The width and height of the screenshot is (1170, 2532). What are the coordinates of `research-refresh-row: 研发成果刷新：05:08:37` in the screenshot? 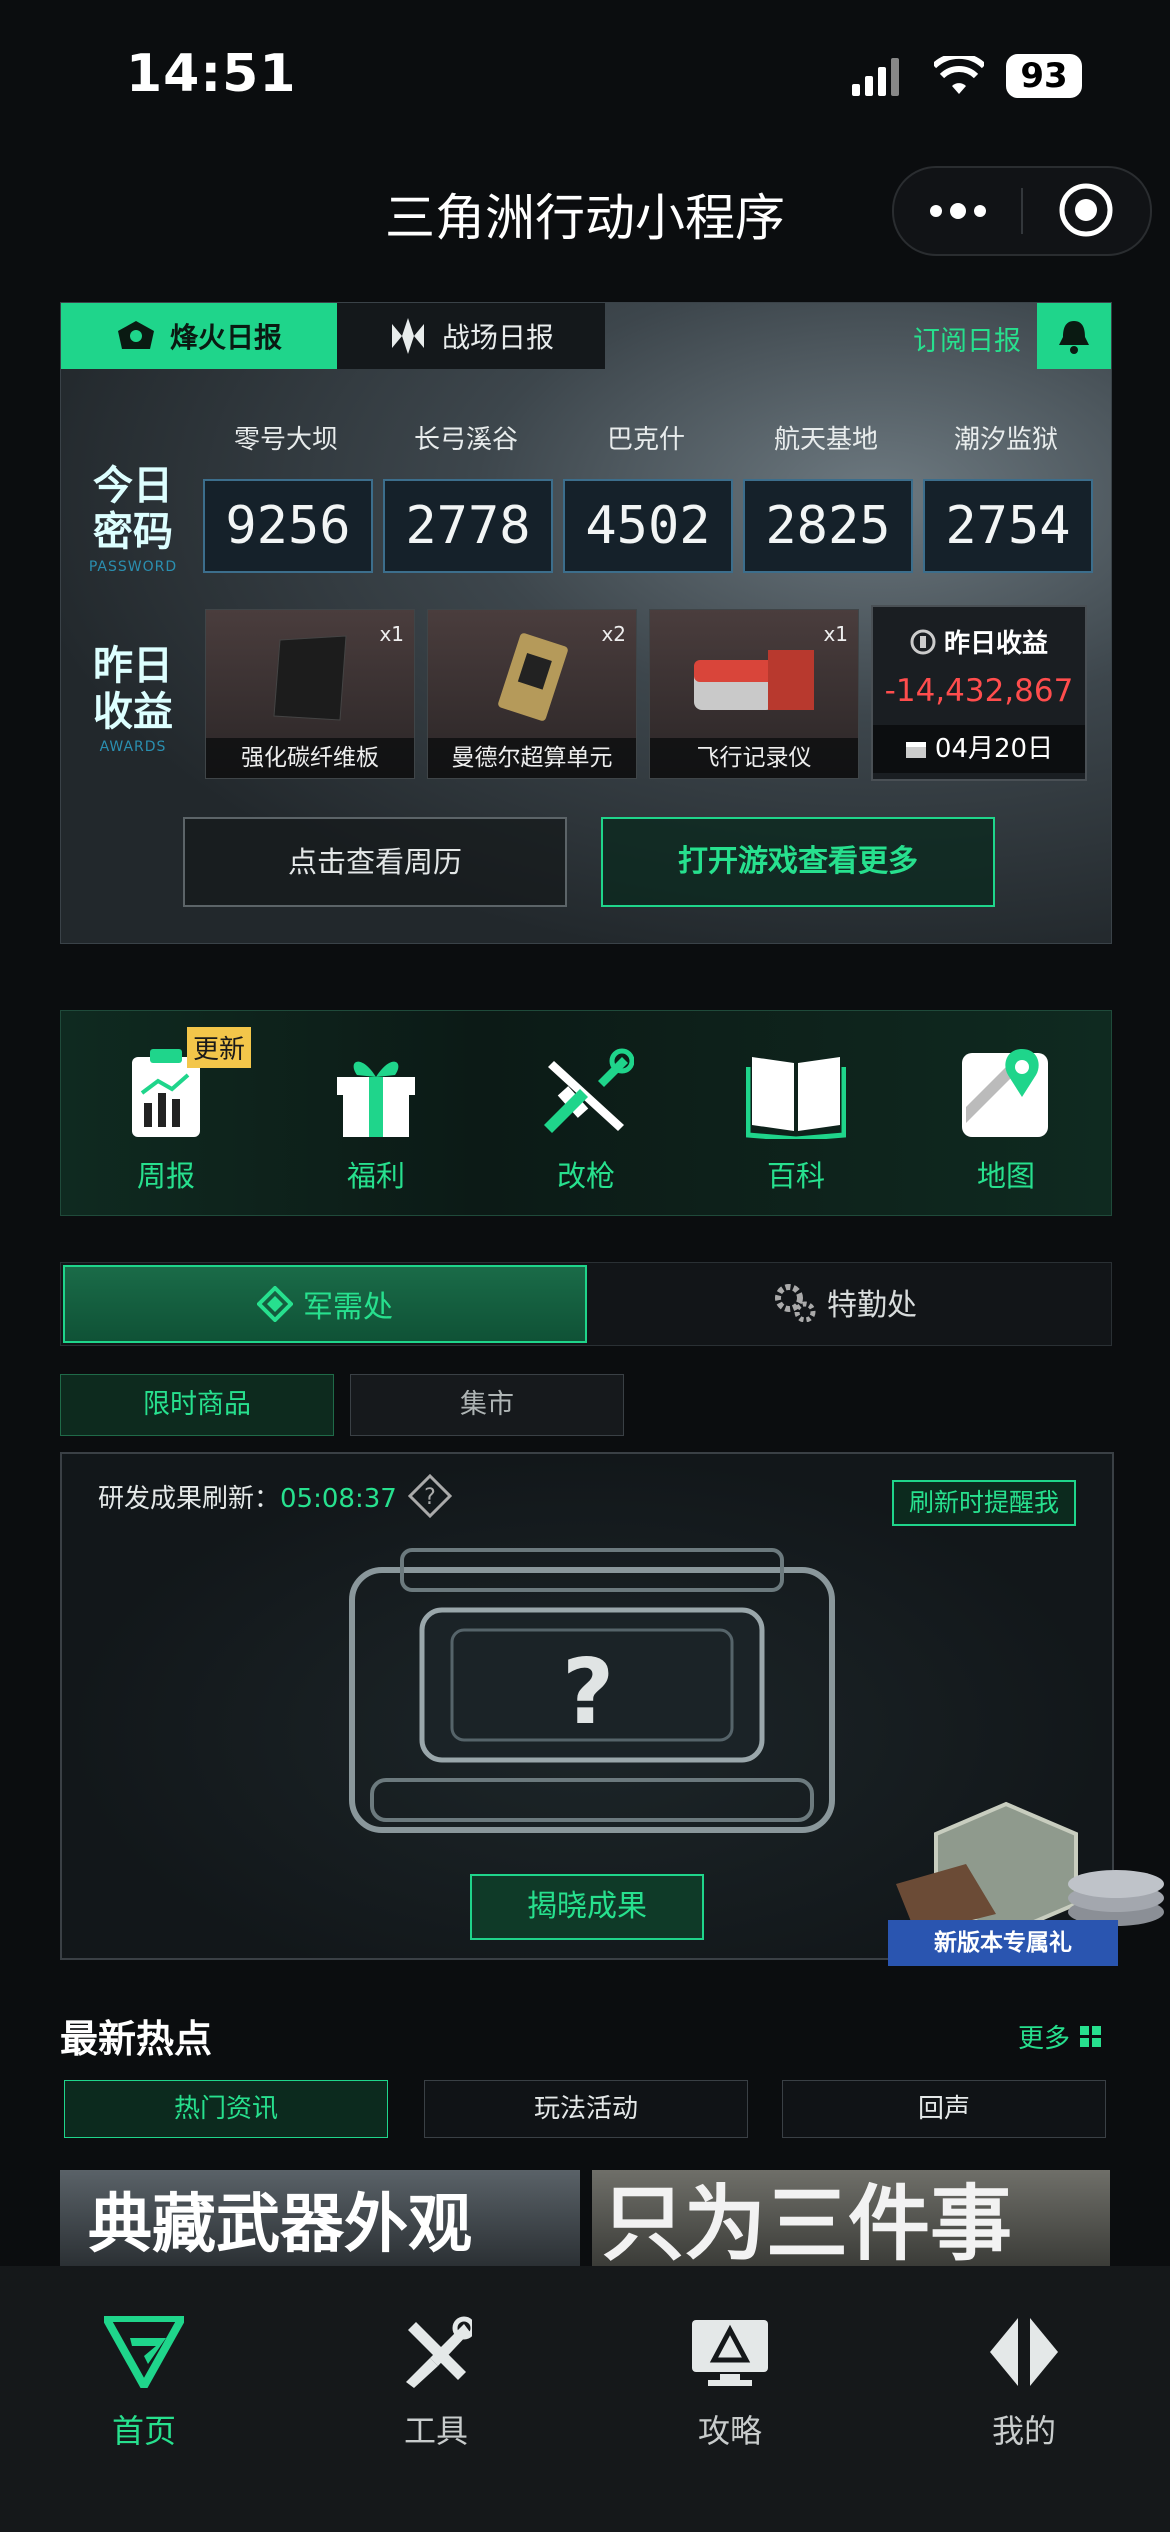 It's located at (247, 1496).